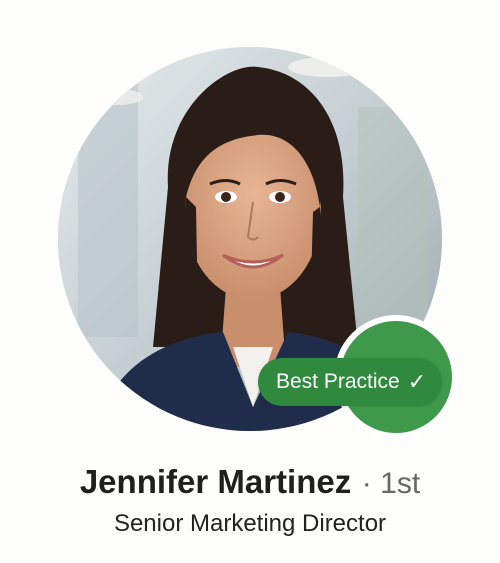 This screenshot has width=500, height=563. What do you see at coordinates (417, 381) in the screenshot?
I see `check-icon: ✓` at bounding box center [417, 381].